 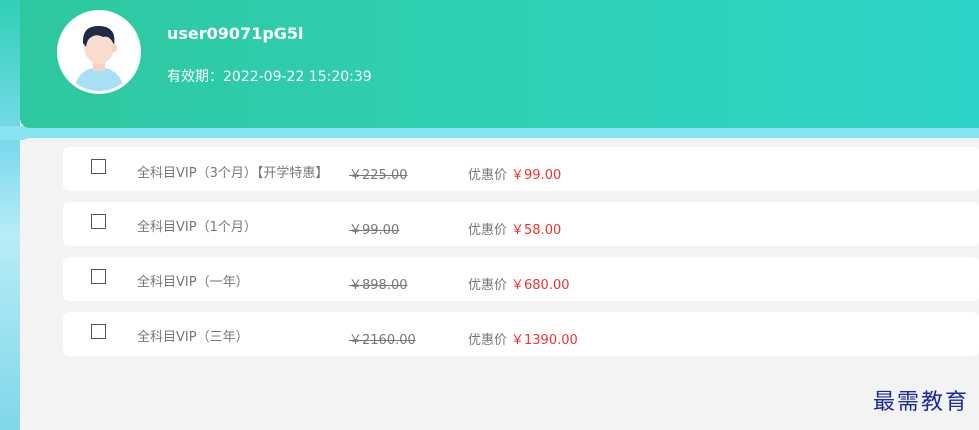 I want to click on product-name: 全科目VIP（三年）, so click(x=193, y=337).